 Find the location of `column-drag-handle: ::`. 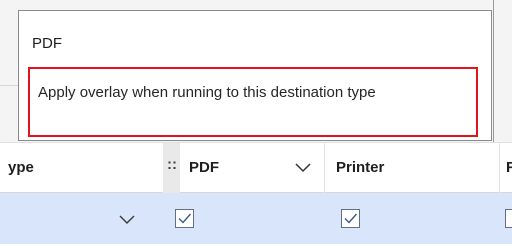

column-drag-handle: :: is located at coordinates (171, 168).